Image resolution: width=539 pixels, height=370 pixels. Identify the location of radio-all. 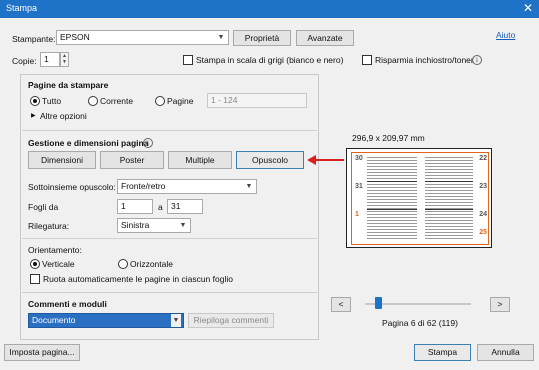
(35, 101).